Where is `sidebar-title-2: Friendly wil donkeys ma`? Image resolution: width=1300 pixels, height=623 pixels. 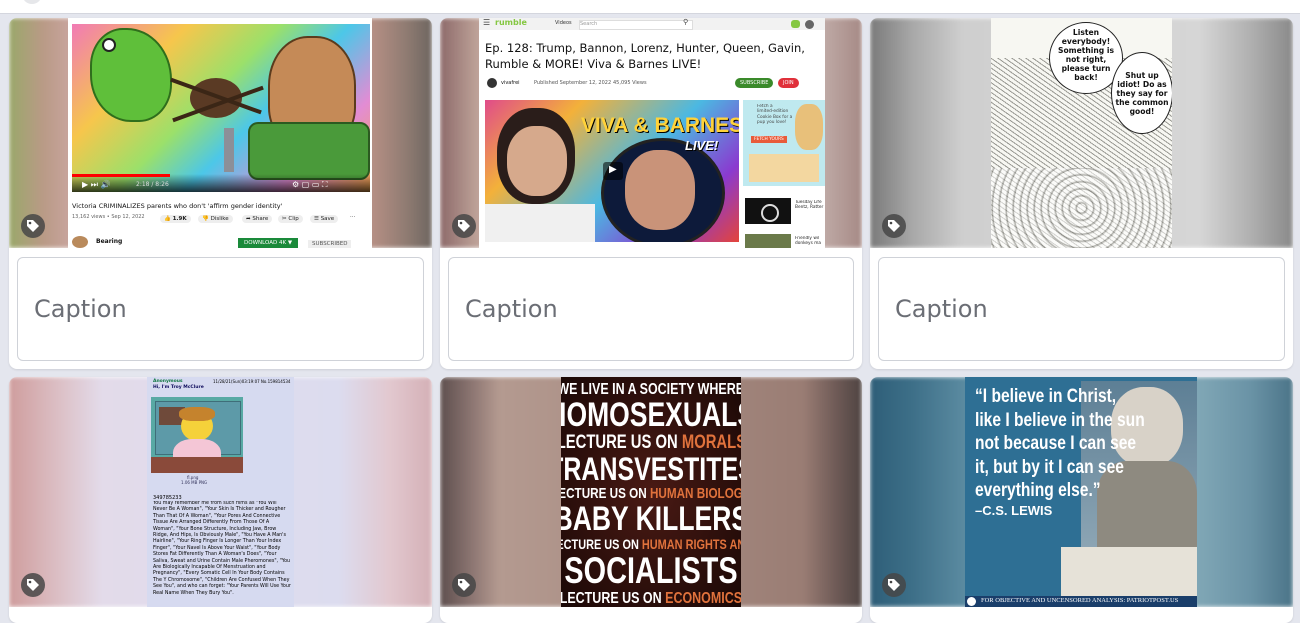 sidebar-title-2: Friendly wil donkeys ma is located at coordinates (808, 241).